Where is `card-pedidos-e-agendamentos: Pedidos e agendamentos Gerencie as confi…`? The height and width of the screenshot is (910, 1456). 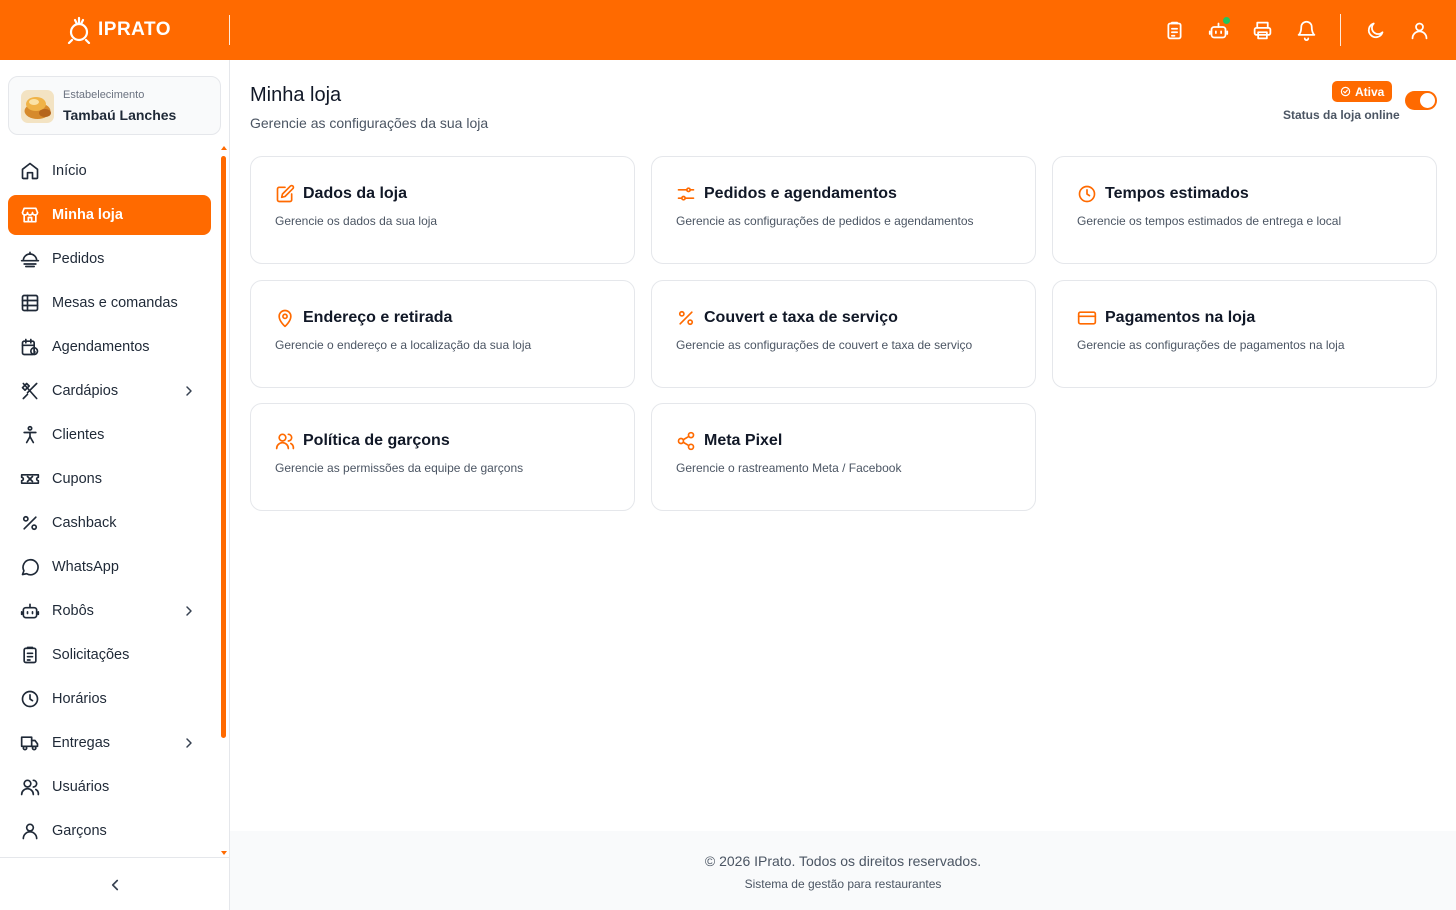
card-pedidos-e-agendamentos: Pedidos e agendamentos Gerencie as confi… is located at coordinates (843, 210).